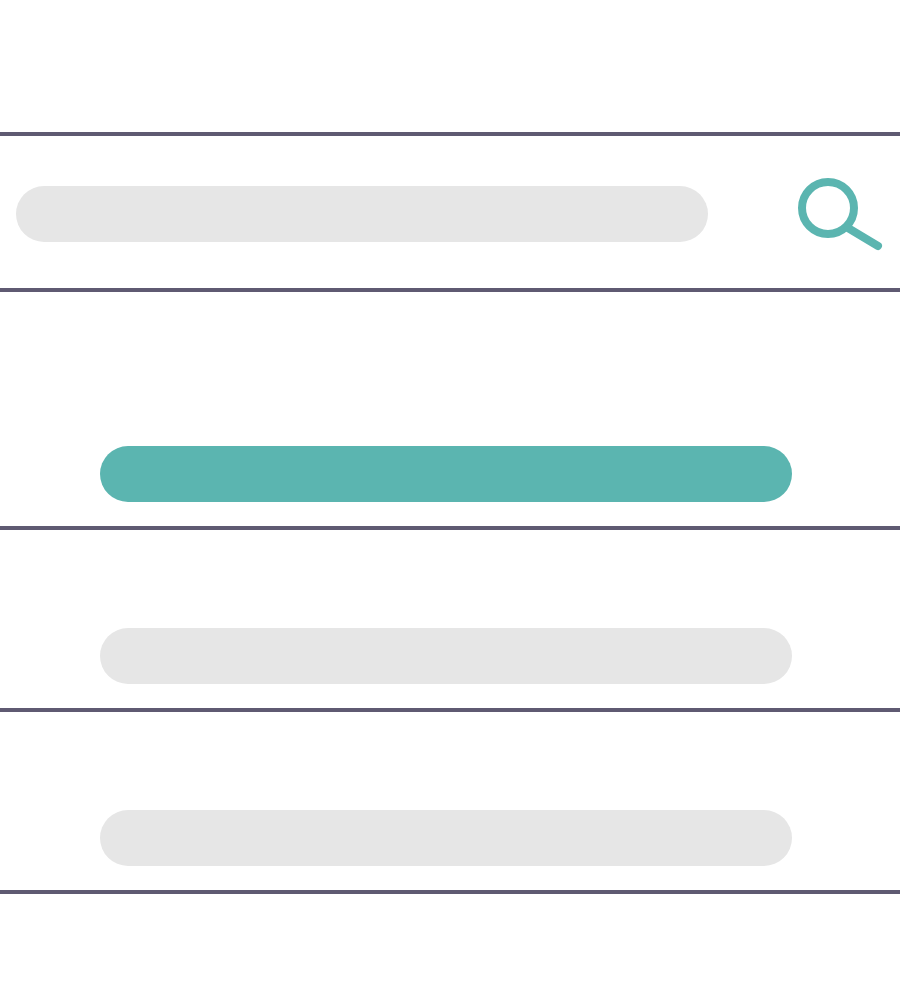  What do you see at coordinates (362, 214) in the screenshot?
I see `search-field` at bounding box center [362, 214].